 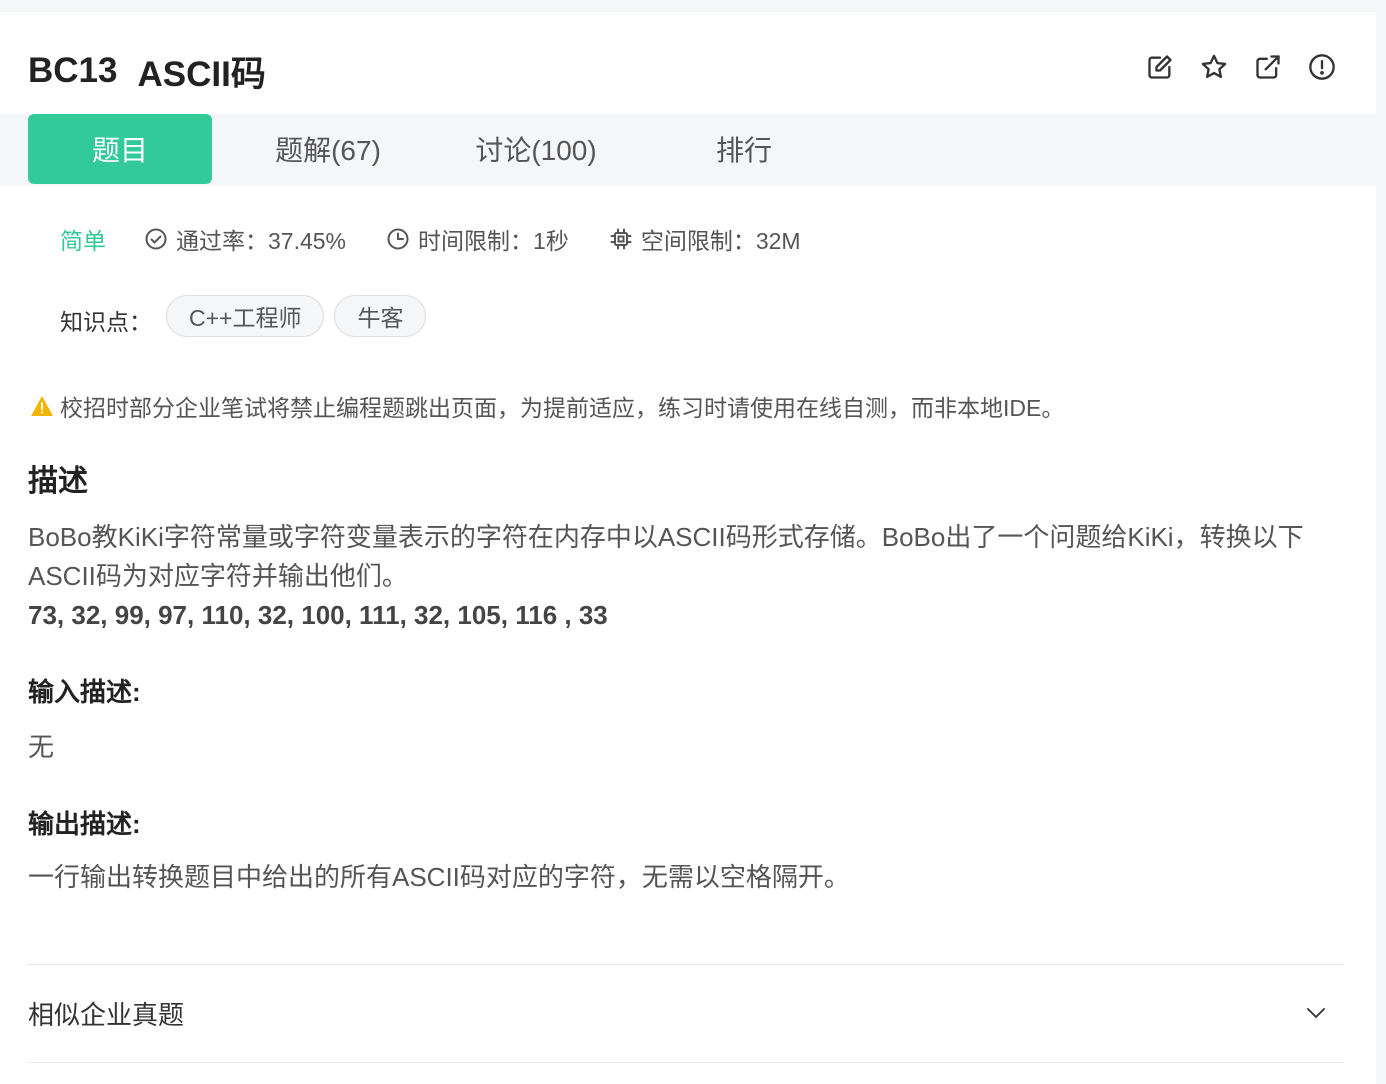 What do you see at coordinates (686, 1013) in the screenshot?
I see `similar-problems-toggle: 相似企业真题` at bounding box center [686, 1013].